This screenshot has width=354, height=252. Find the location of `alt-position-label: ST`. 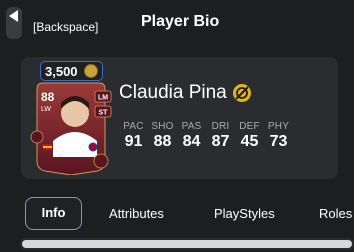

alt-position-label: ST is located at coordinates (104, 113).